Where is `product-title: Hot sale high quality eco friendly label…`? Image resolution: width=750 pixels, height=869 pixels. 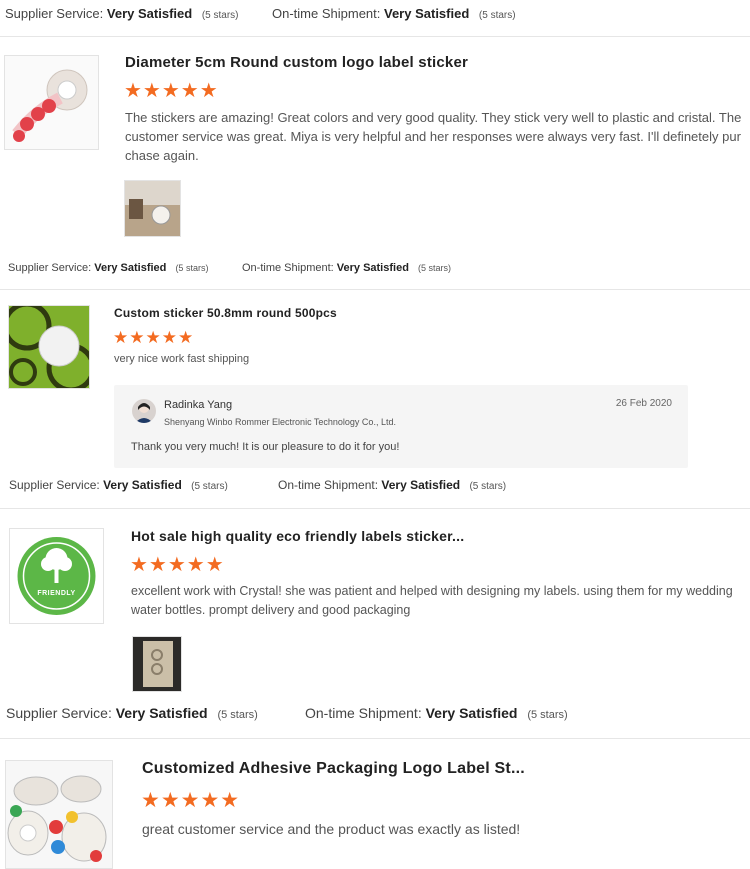 product-title: Hot sale high quality eco friendly label… is located at coordinates (297, 536).